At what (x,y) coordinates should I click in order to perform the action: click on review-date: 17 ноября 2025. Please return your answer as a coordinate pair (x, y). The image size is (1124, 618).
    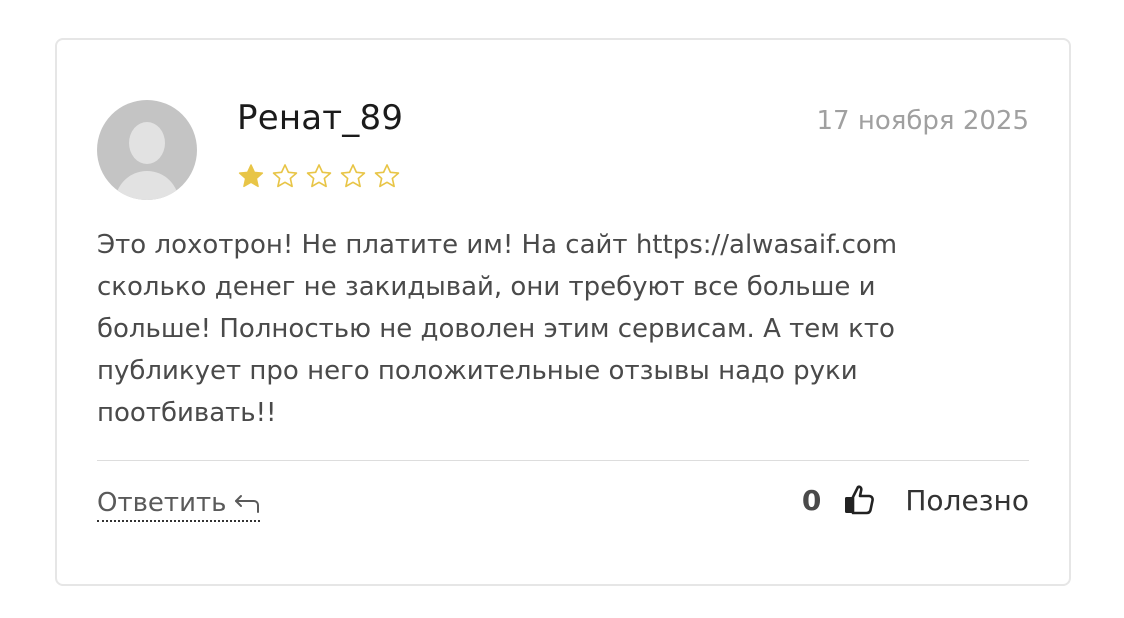
    Looking at the image, I should click on (922, 121).